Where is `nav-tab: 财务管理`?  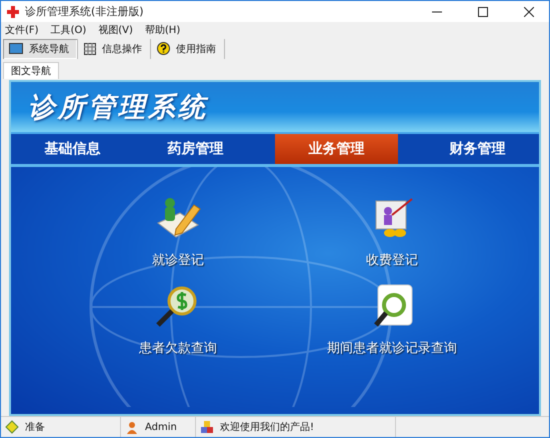 nav-tab: 财务管理 is located at coordinates (477, 149).